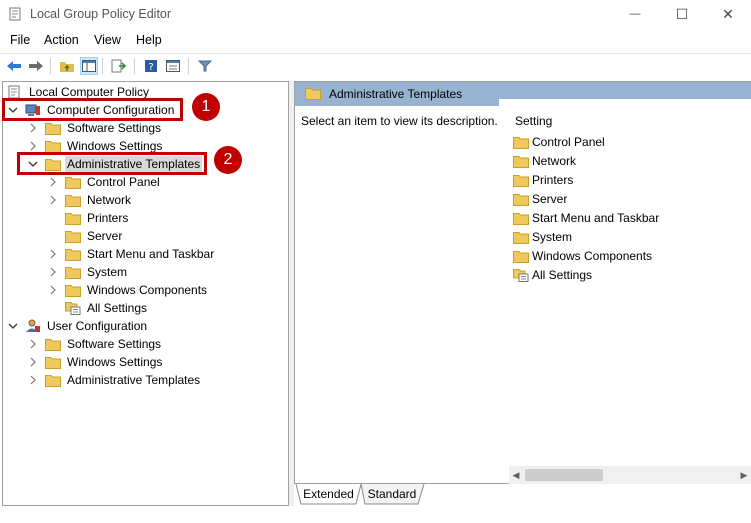 This screenshot has width=751, height=523. I want to click on list-item-network: Network, so click(544, 161).